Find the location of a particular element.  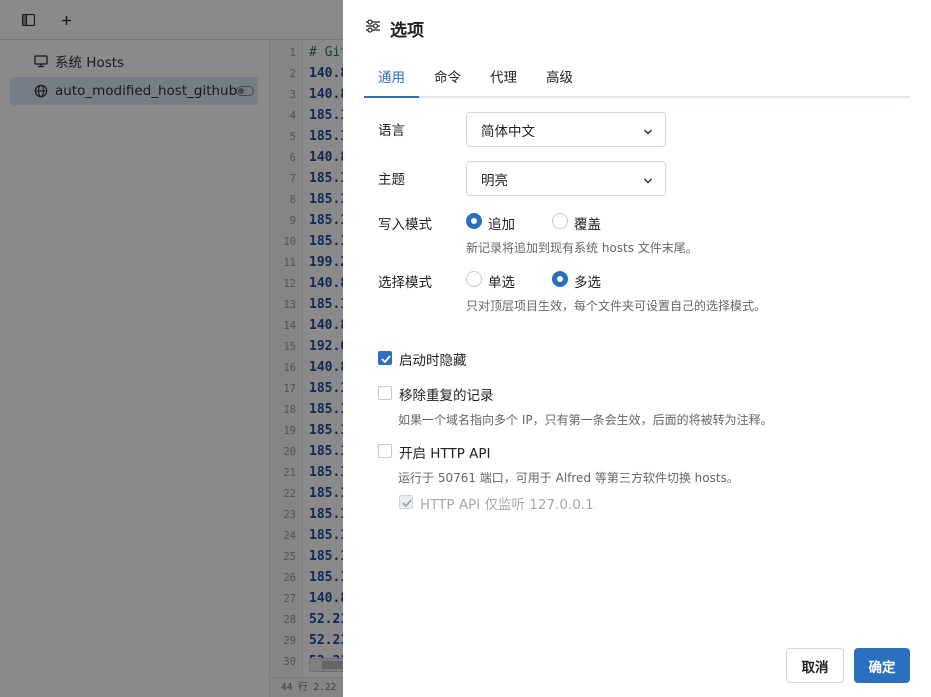

cancel-button: 取消 is located at coordinates (815, 665).